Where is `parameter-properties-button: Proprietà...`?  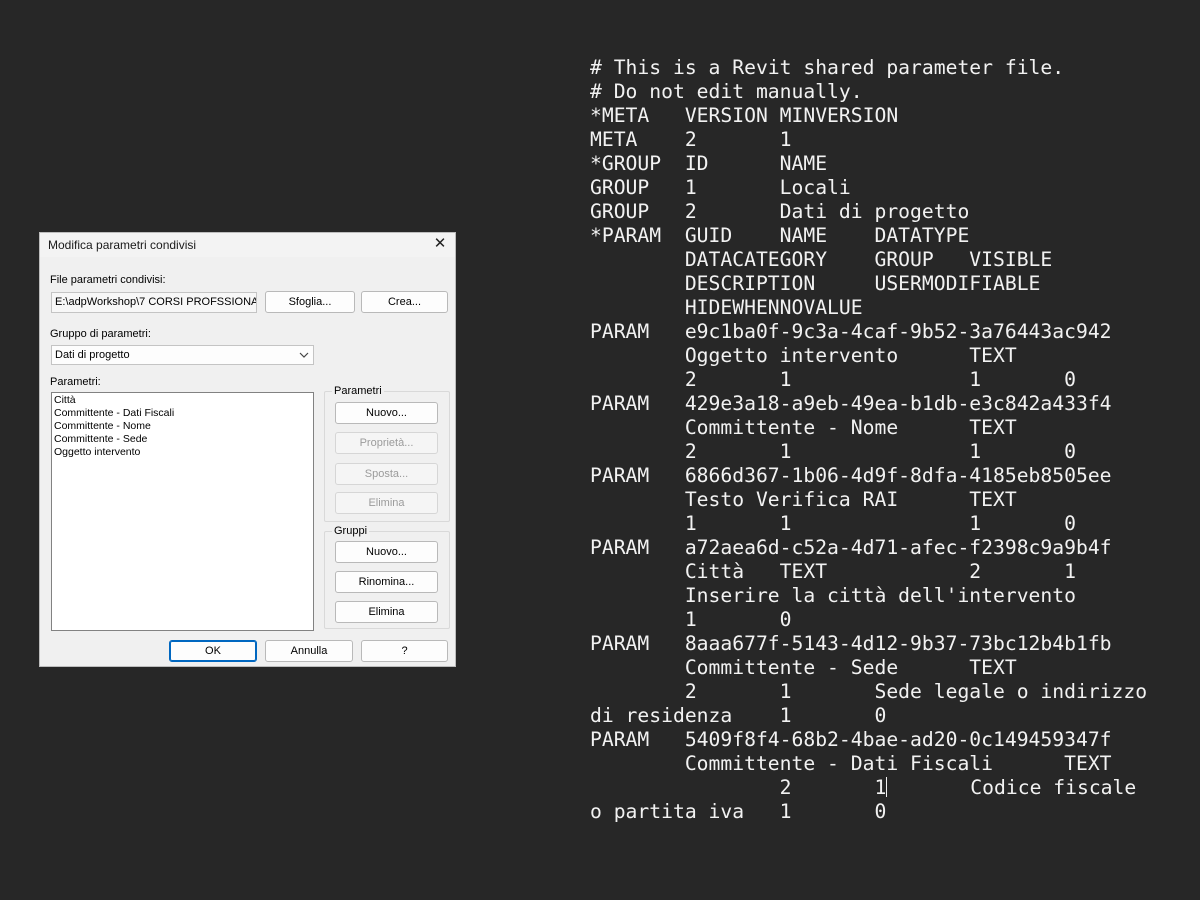 parameter-properties-button: Proprietà... is located at coordinates (386, 443).